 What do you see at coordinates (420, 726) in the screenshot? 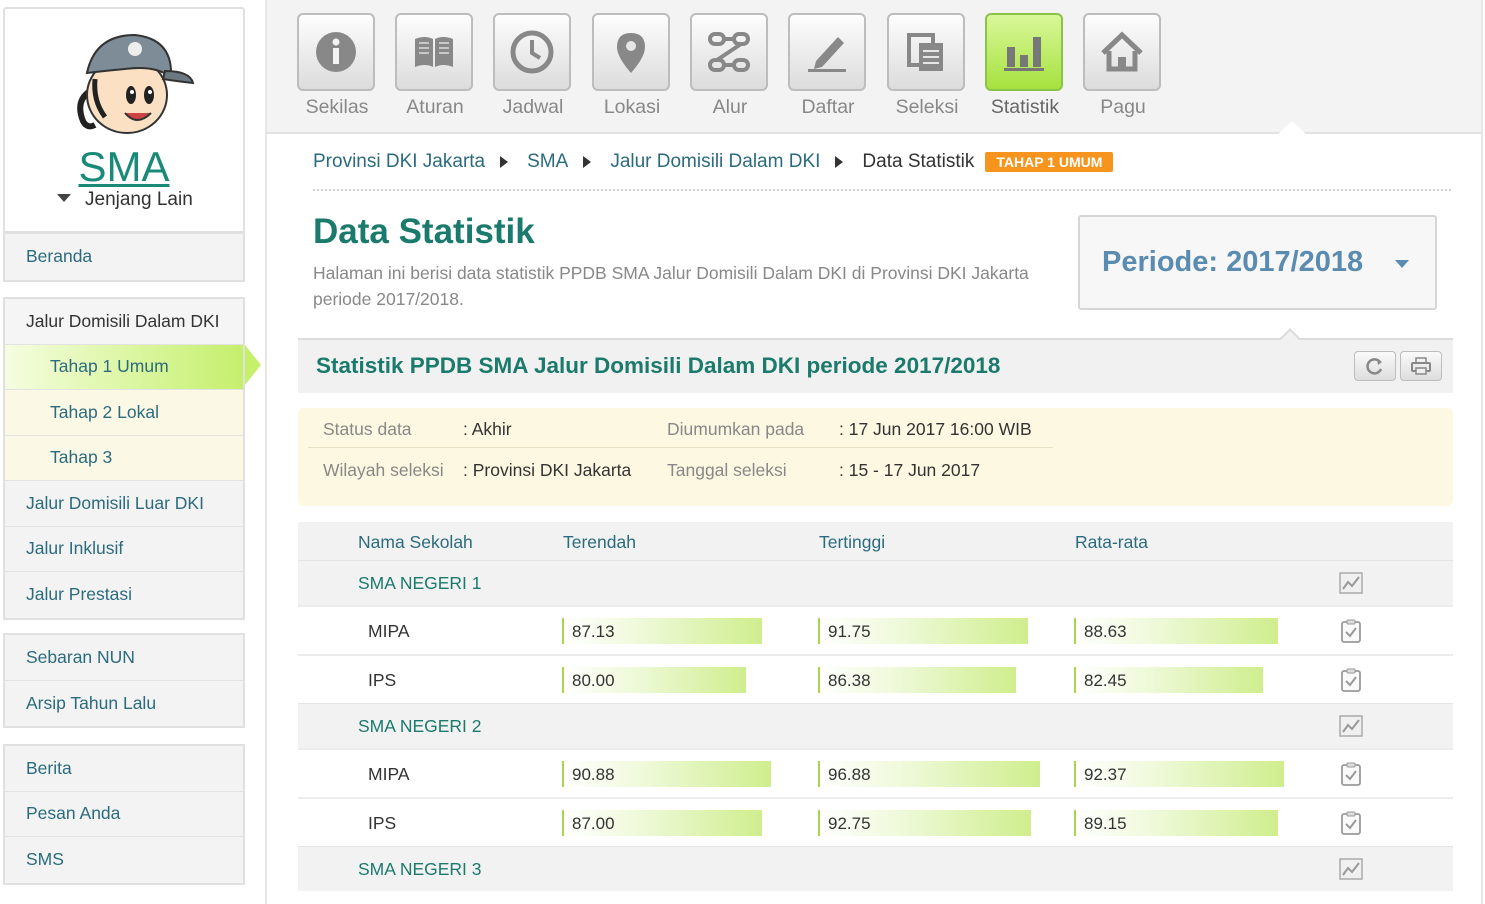
I see `school-name: SMA NEGERI 2` at bounding box center [420, 726].